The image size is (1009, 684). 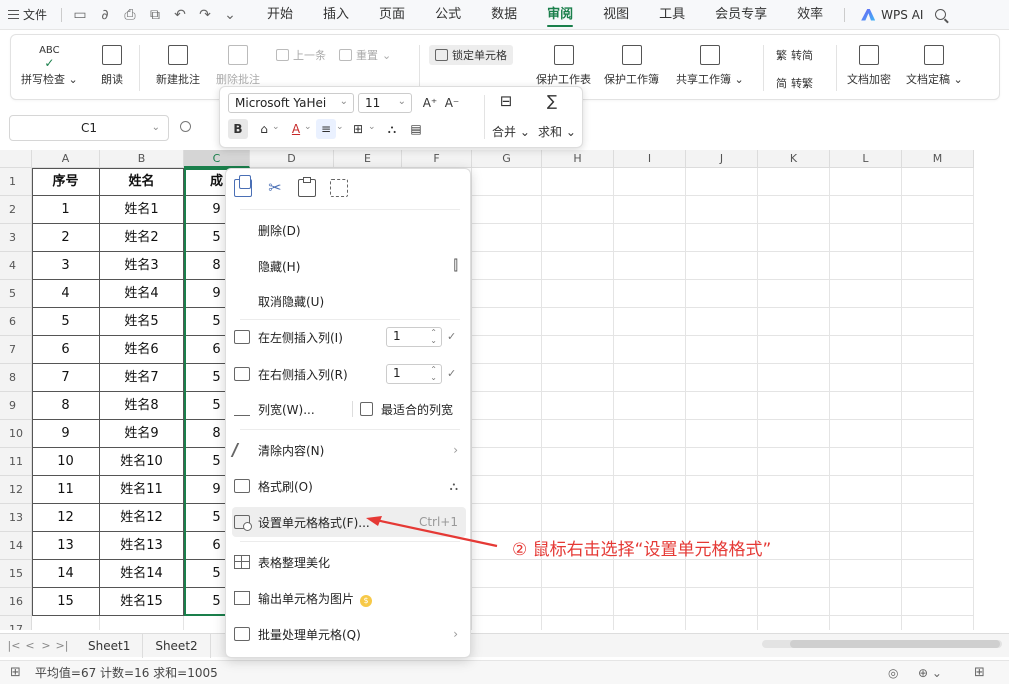 I want to click on tab-insert: 插入, so click(x=336, y=15).